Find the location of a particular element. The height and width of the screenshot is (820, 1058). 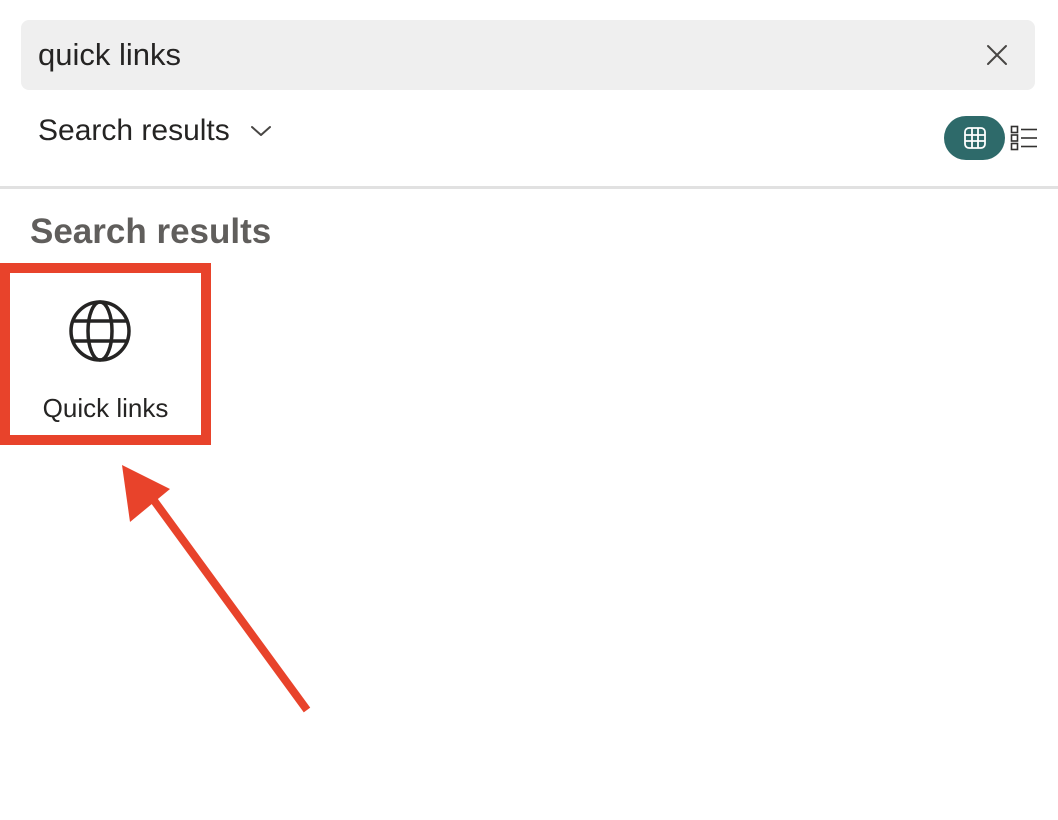

results-section-heading: Search results is located at coordinates (151, 231).